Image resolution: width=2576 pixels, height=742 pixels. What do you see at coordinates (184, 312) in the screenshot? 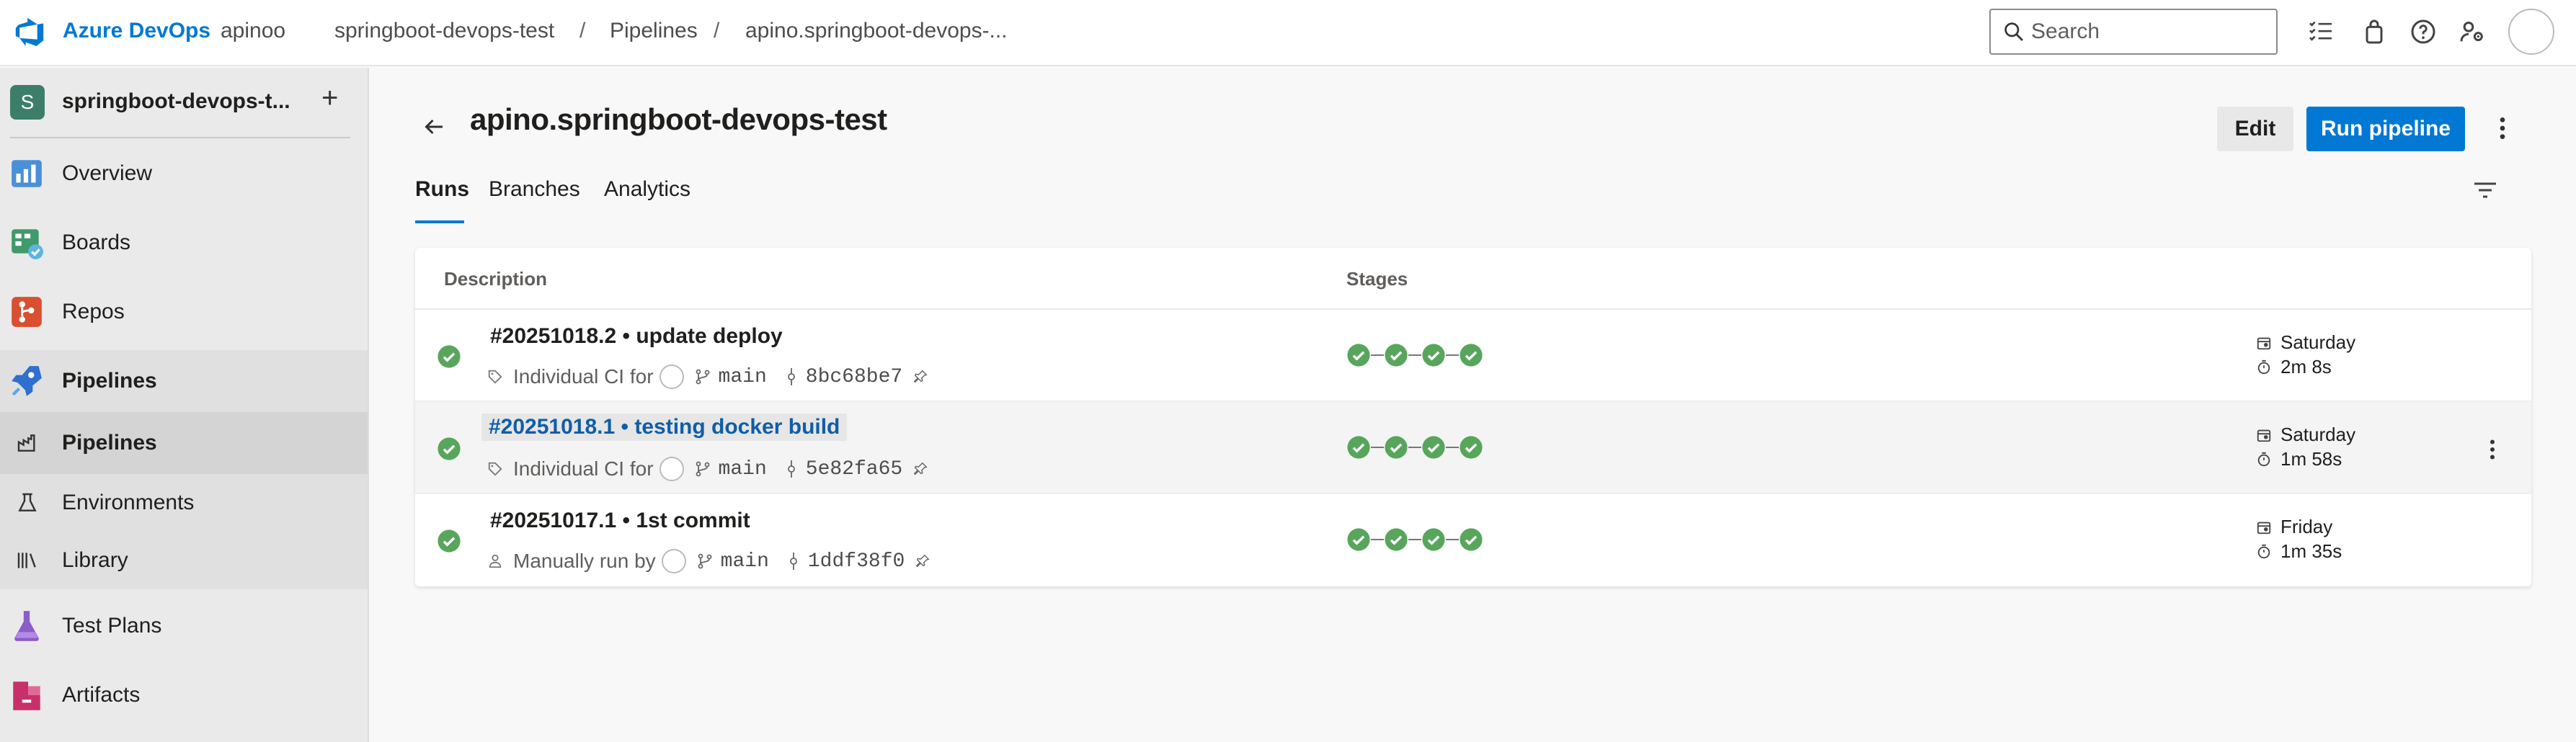
I see `sidebar-item-repos: Repos` at bounding box center [184, 312].